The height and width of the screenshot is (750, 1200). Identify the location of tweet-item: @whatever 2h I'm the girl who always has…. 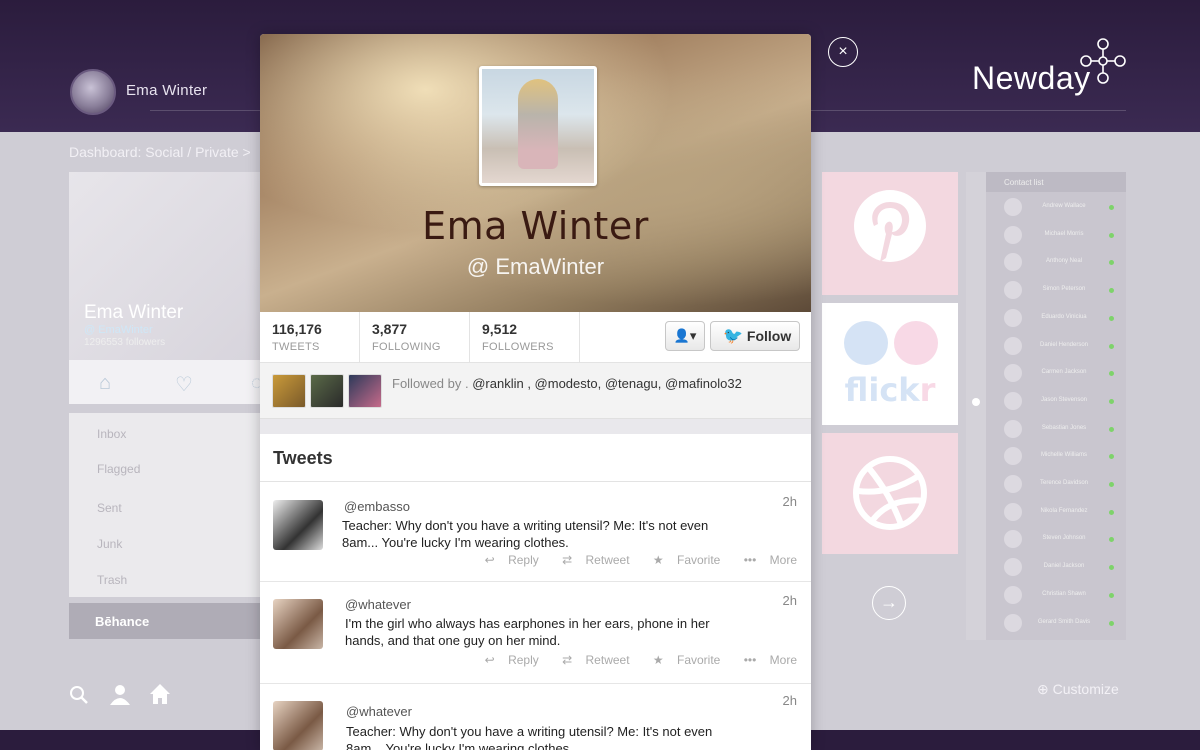
(535, 633).